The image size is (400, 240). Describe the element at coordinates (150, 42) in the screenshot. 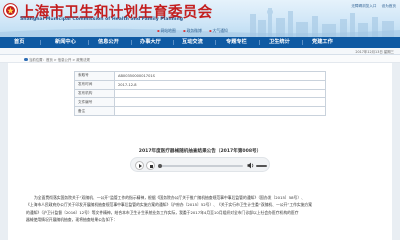

I see `nav-item-service-hall: 办事大厅` at that location.